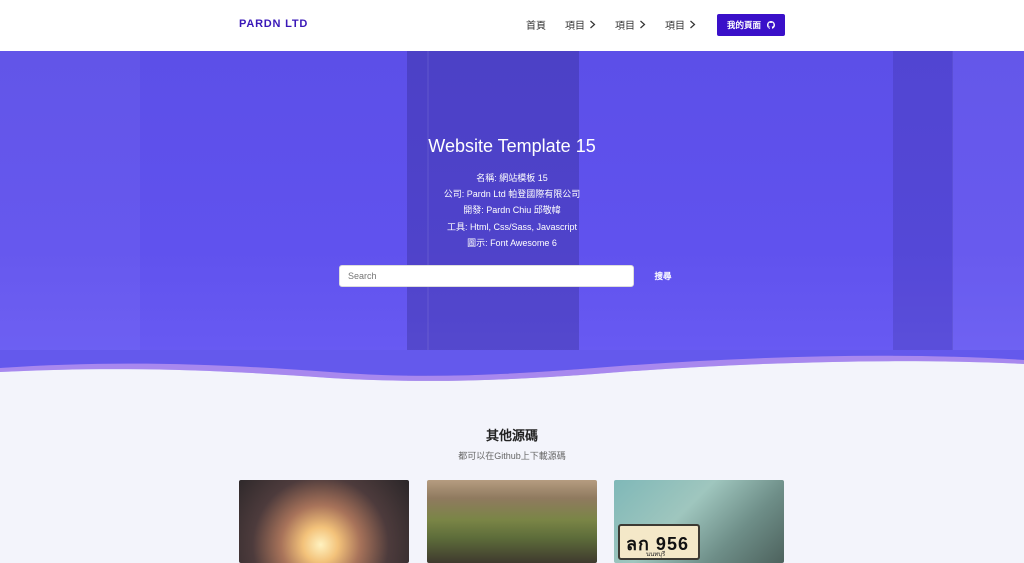 The image size is (1024, 563). Describe the element at coordinates (512, 370) in the screenshot. I see `hero-wave-divider` at that location.